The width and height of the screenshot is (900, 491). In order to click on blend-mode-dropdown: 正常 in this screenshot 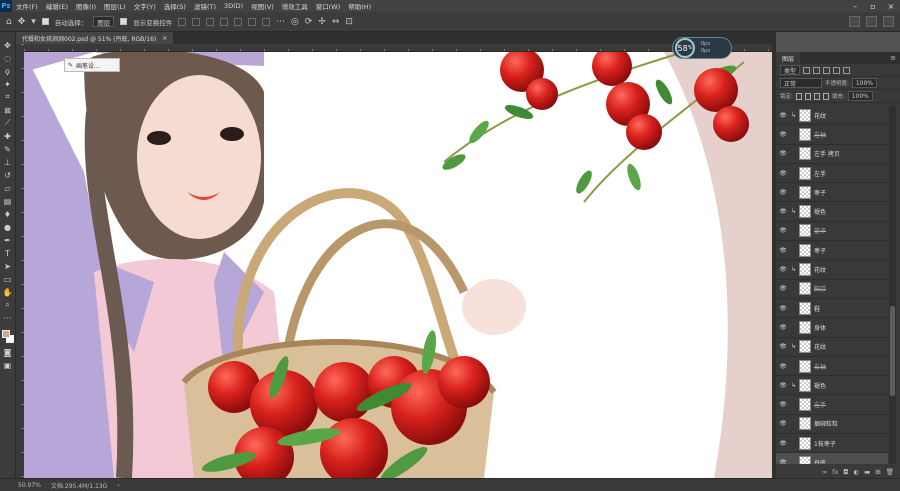, I will do `click(801, 83)`.